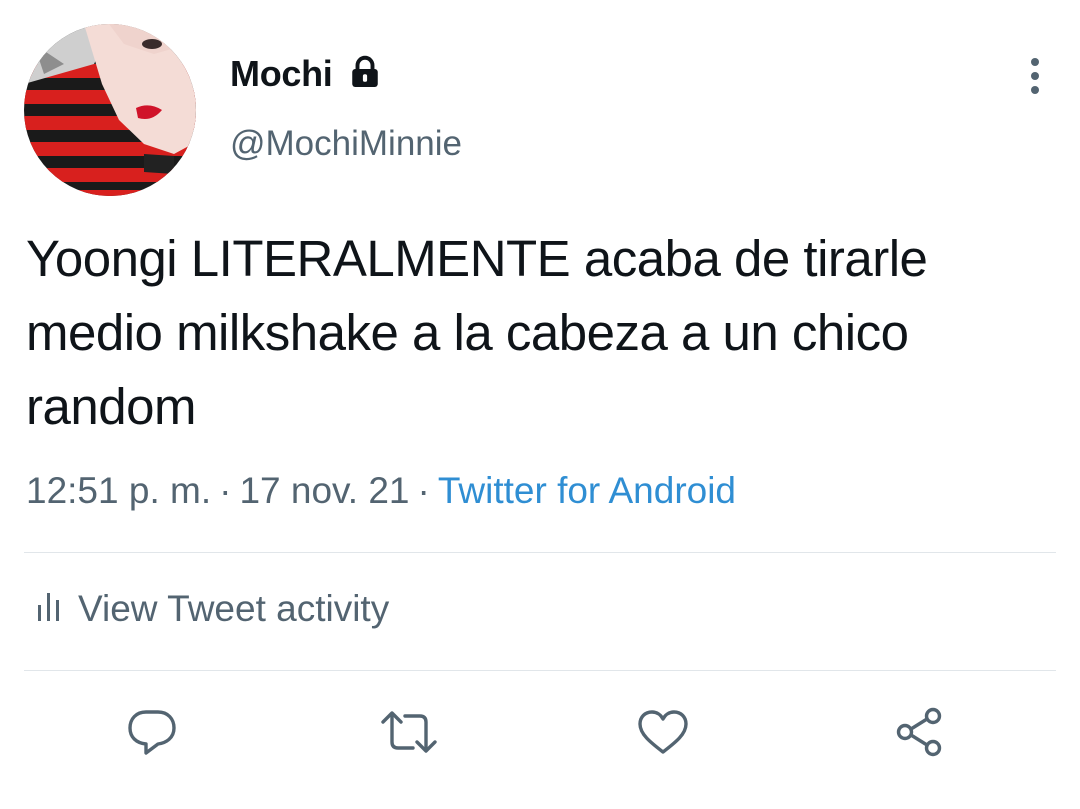 The height and width of the screenshot is (809, 1080). I want to click on retweet-button, so click(409, 734).